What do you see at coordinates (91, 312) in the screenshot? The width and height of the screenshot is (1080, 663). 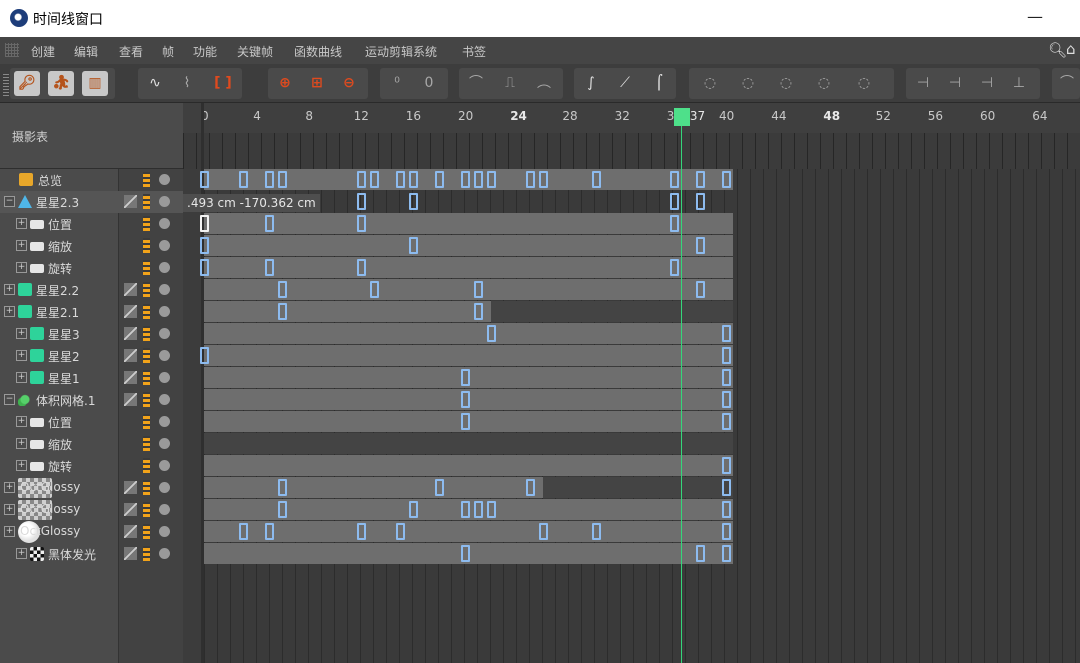 I see `track-row: + 星星2.1` at bounding box center [91, 312].